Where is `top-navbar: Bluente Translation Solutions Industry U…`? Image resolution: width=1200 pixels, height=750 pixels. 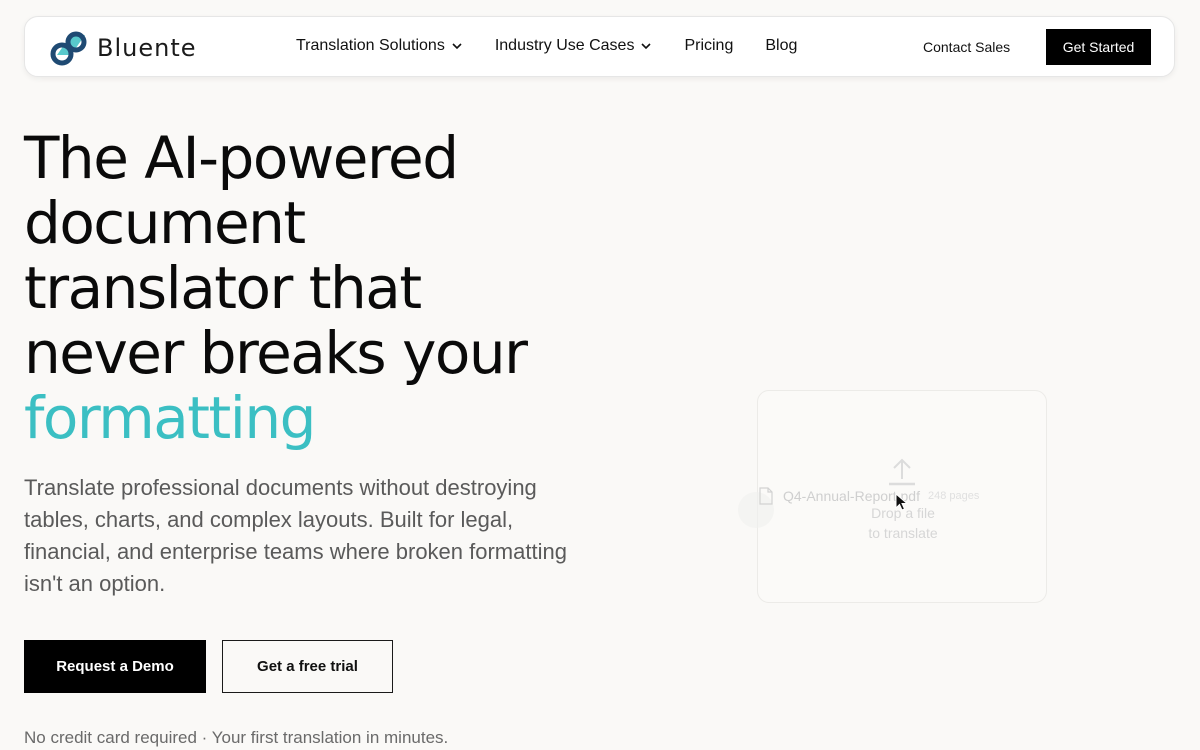 top-navbar: Bluente Translation Solutions Industry U… is located at coordinates (599, 46).